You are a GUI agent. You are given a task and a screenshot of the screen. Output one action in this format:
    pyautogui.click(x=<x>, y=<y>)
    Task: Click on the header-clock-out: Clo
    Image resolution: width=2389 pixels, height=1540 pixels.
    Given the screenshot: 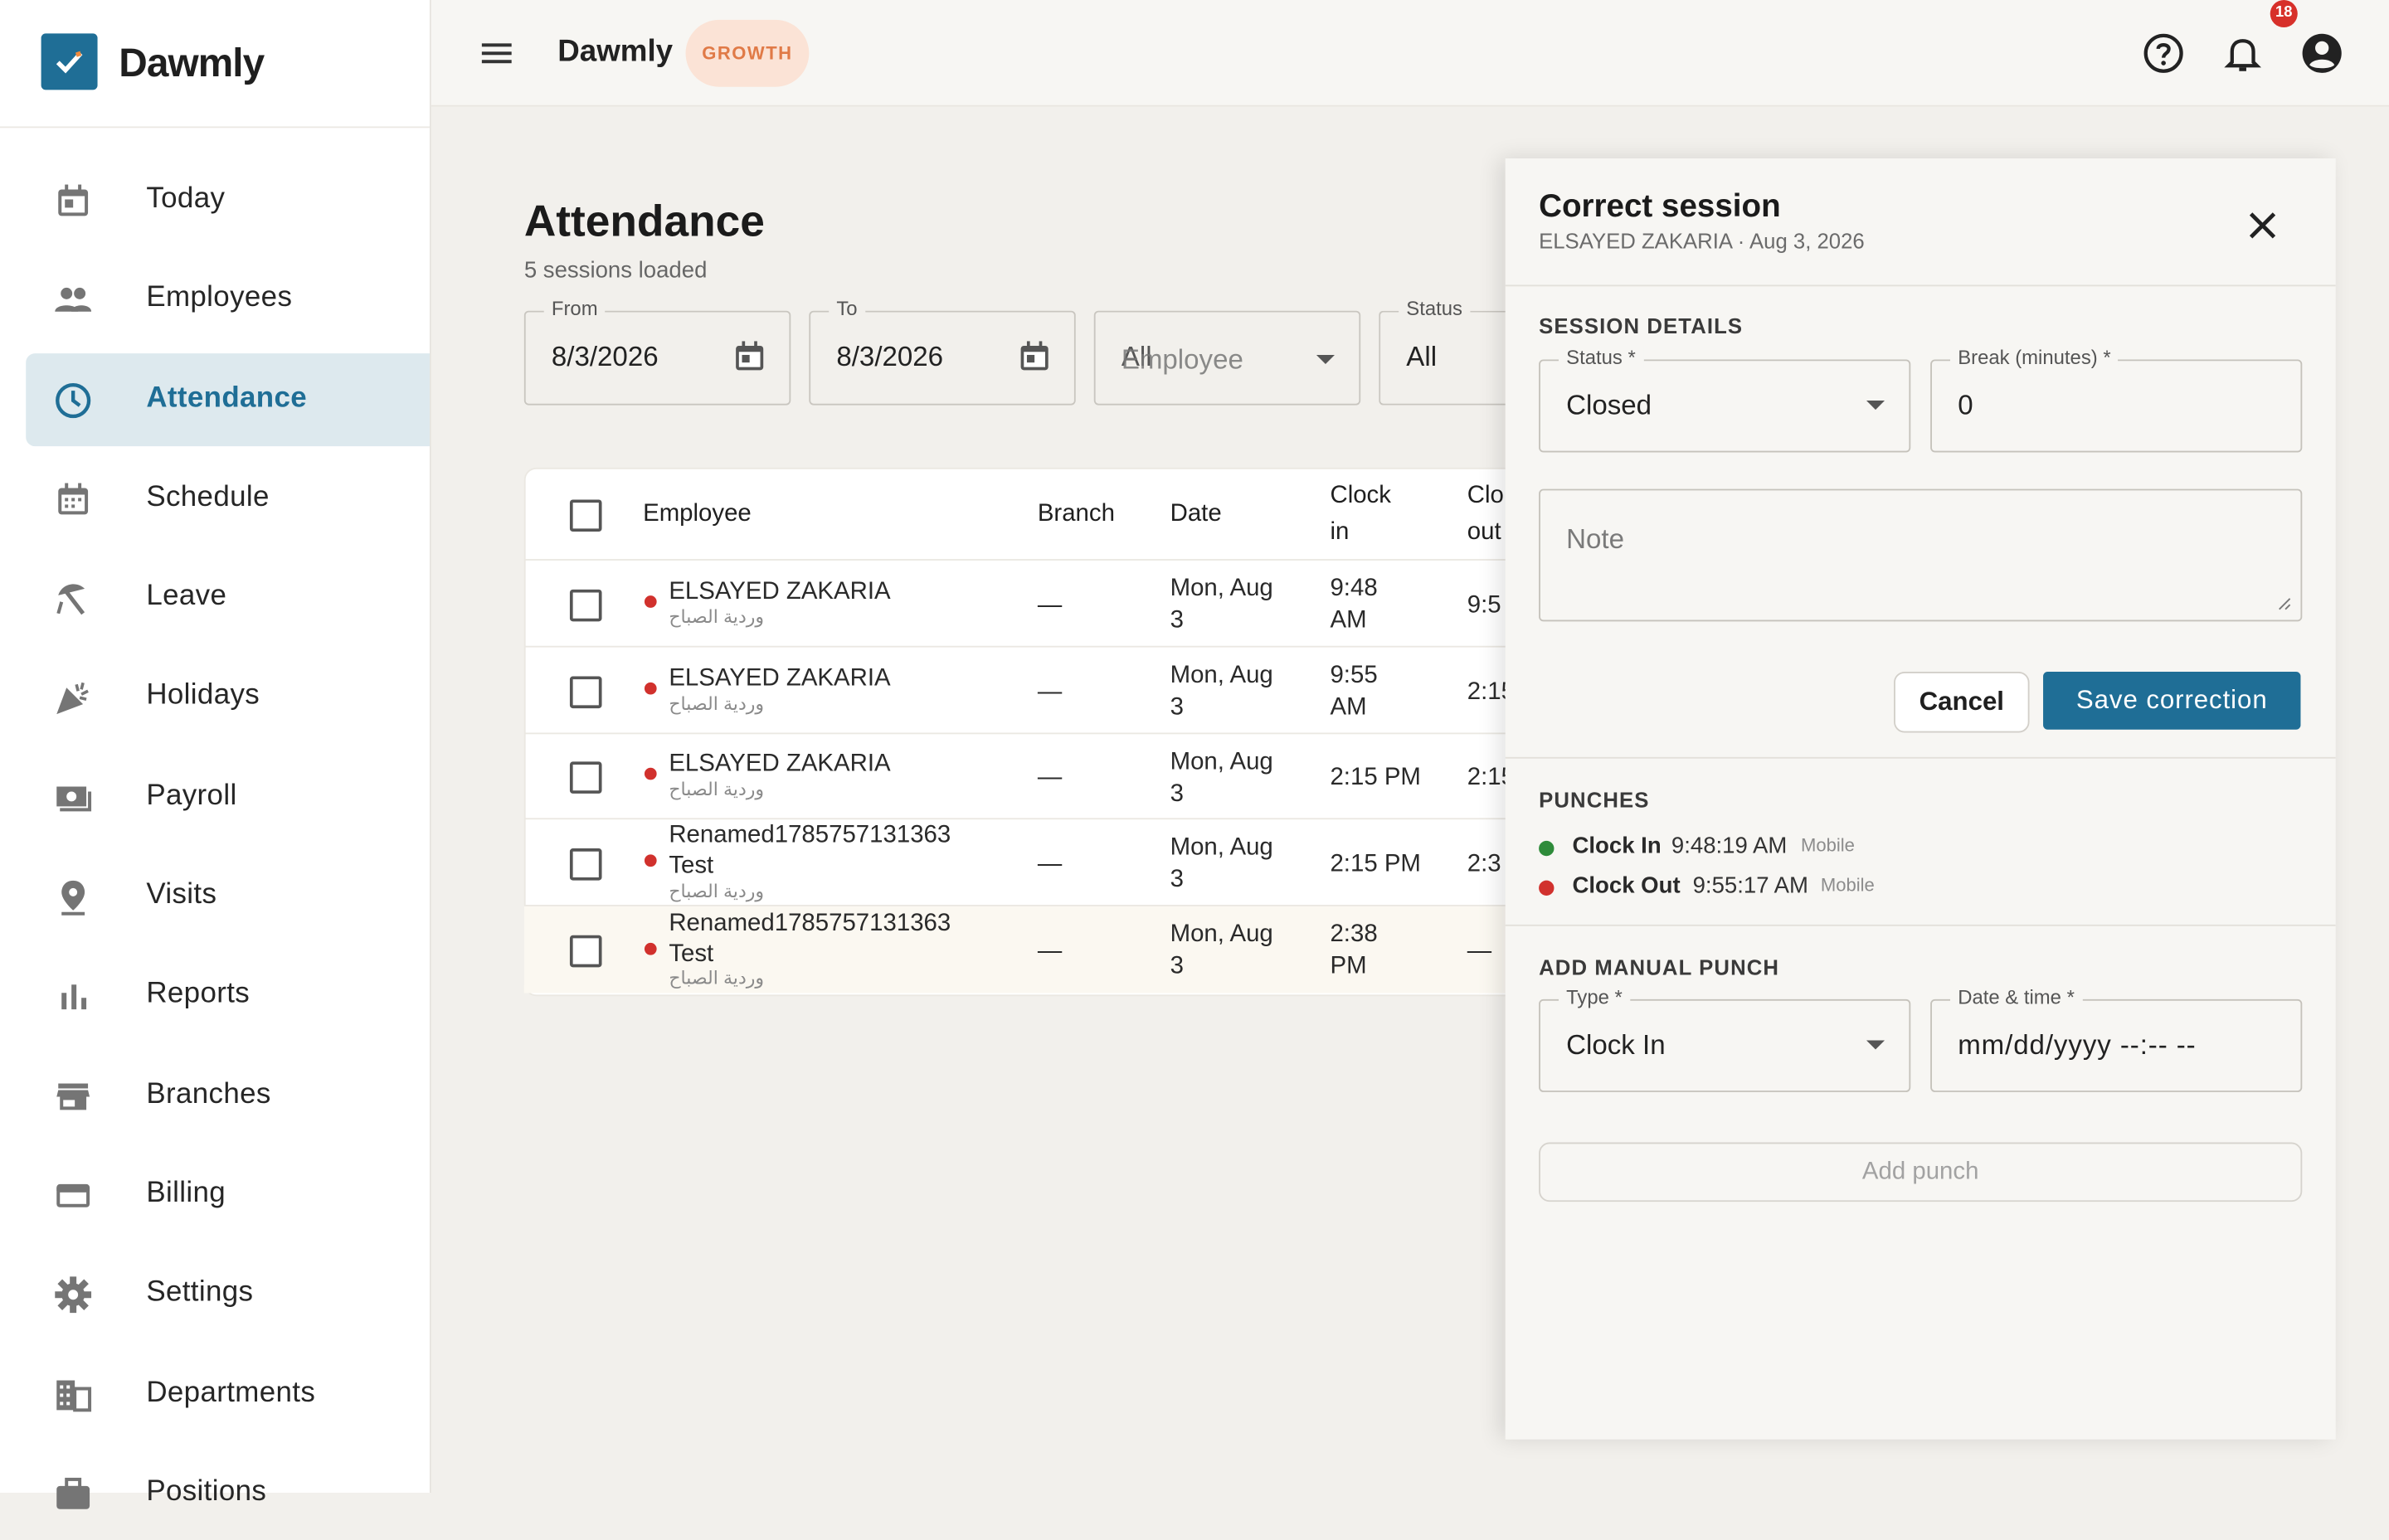 What is the action you would take?
    pyautogui.click(x=1485, y=496)
    